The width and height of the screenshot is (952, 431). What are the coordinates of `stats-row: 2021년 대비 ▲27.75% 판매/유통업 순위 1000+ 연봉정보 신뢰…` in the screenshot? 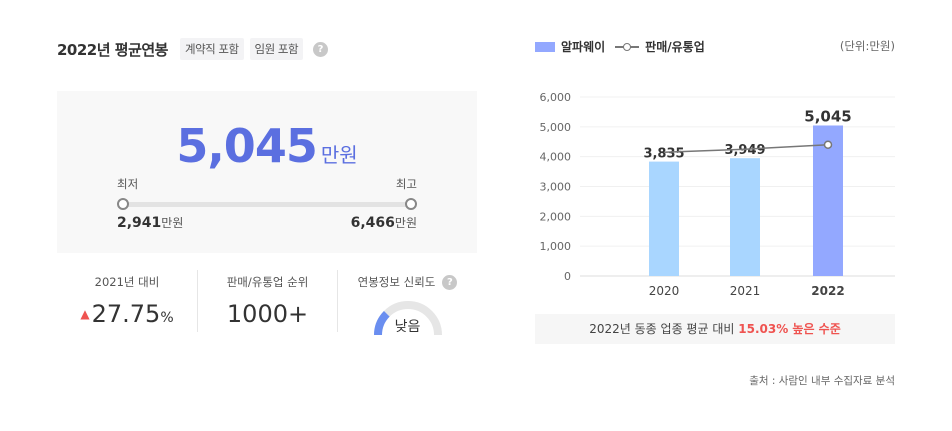 It's located at (267, 305).